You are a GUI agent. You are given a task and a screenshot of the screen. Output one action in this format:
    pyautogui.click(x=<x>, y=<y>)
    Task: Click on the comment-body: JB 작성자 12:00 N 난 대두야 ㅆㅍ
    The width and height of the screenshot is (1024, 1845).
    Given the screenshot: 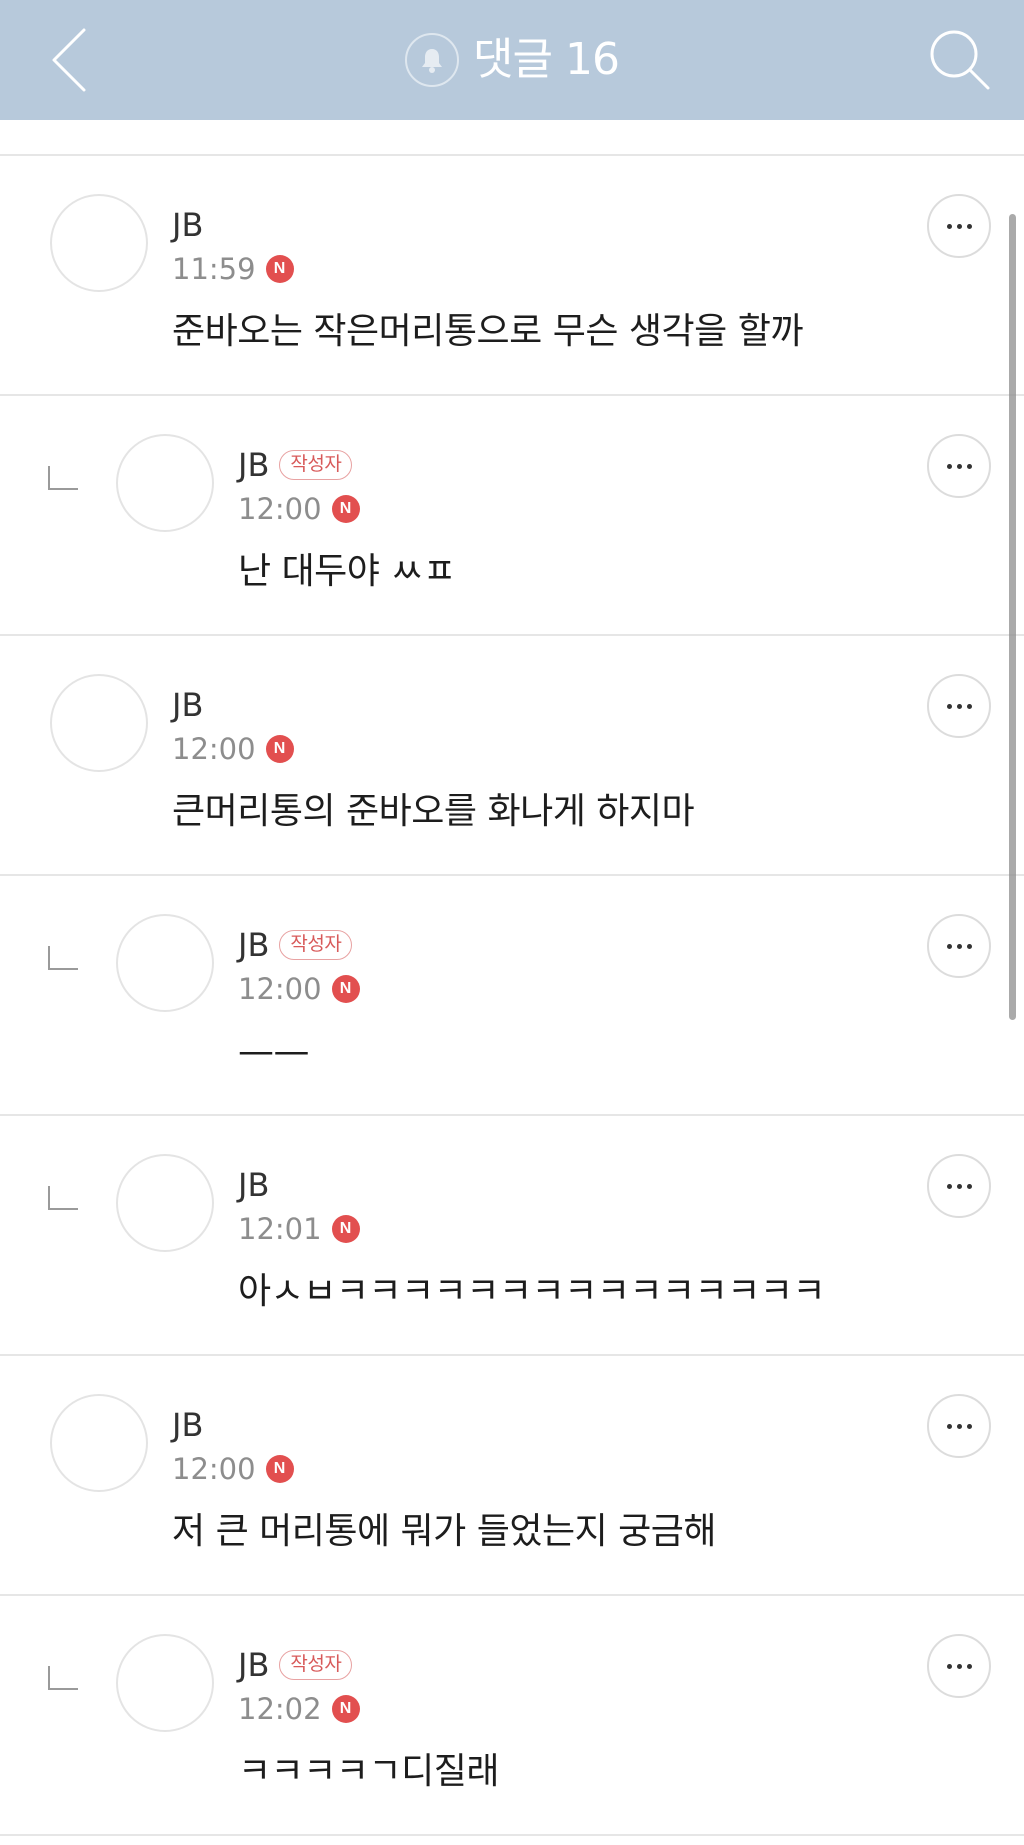 What is the action you would take?
    pyautogui.click(x=347, y=519)
    